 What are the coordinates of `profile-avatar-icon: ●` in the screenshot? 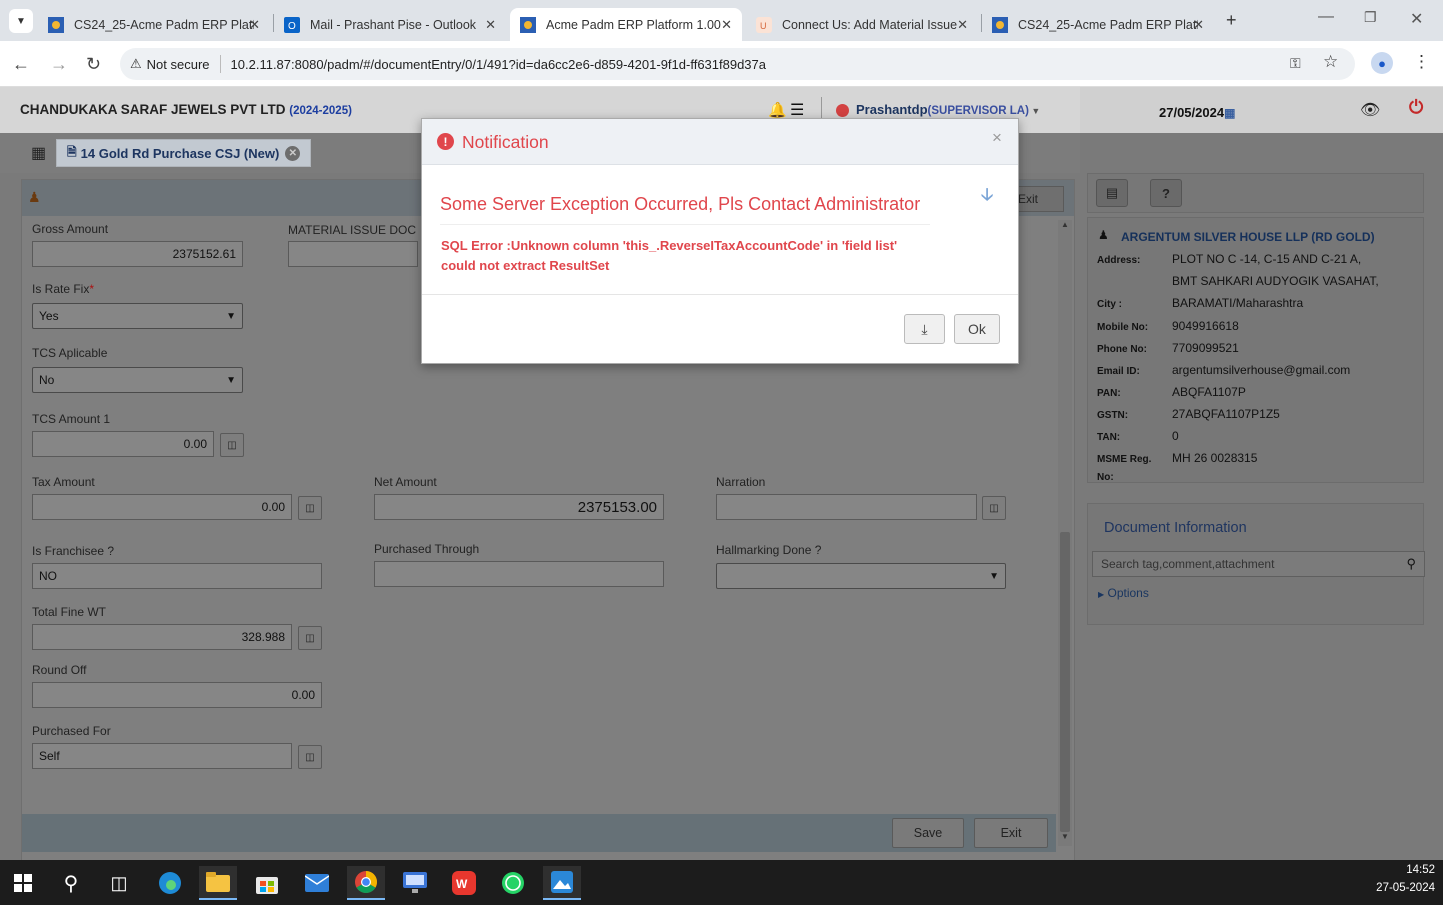 It's located at (1382, 63).